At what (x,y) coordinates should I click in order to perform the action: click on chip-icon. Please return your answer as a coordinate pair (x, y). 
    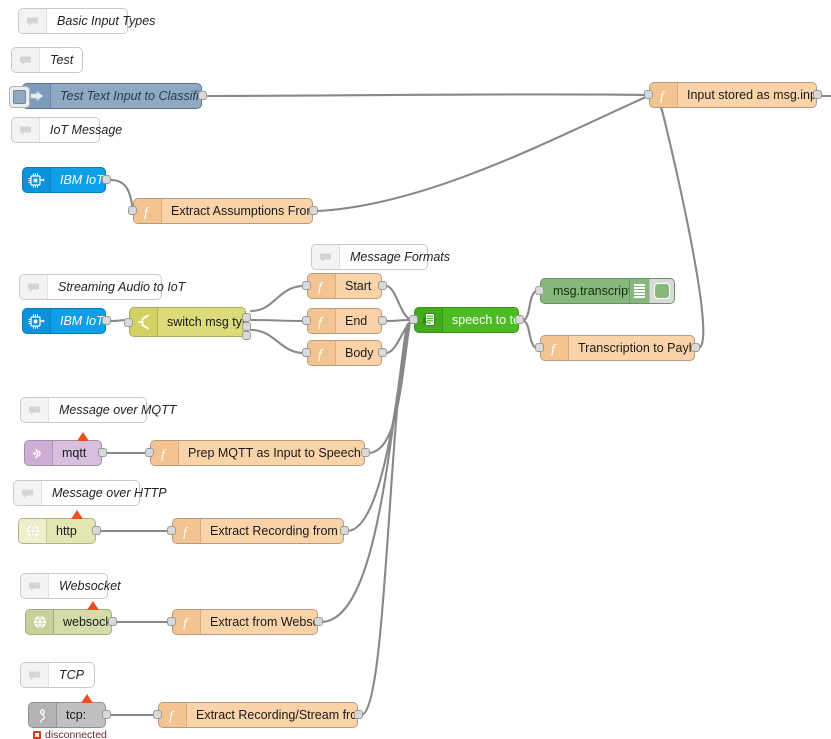
    Looking at the image, I should click on (37, 180).